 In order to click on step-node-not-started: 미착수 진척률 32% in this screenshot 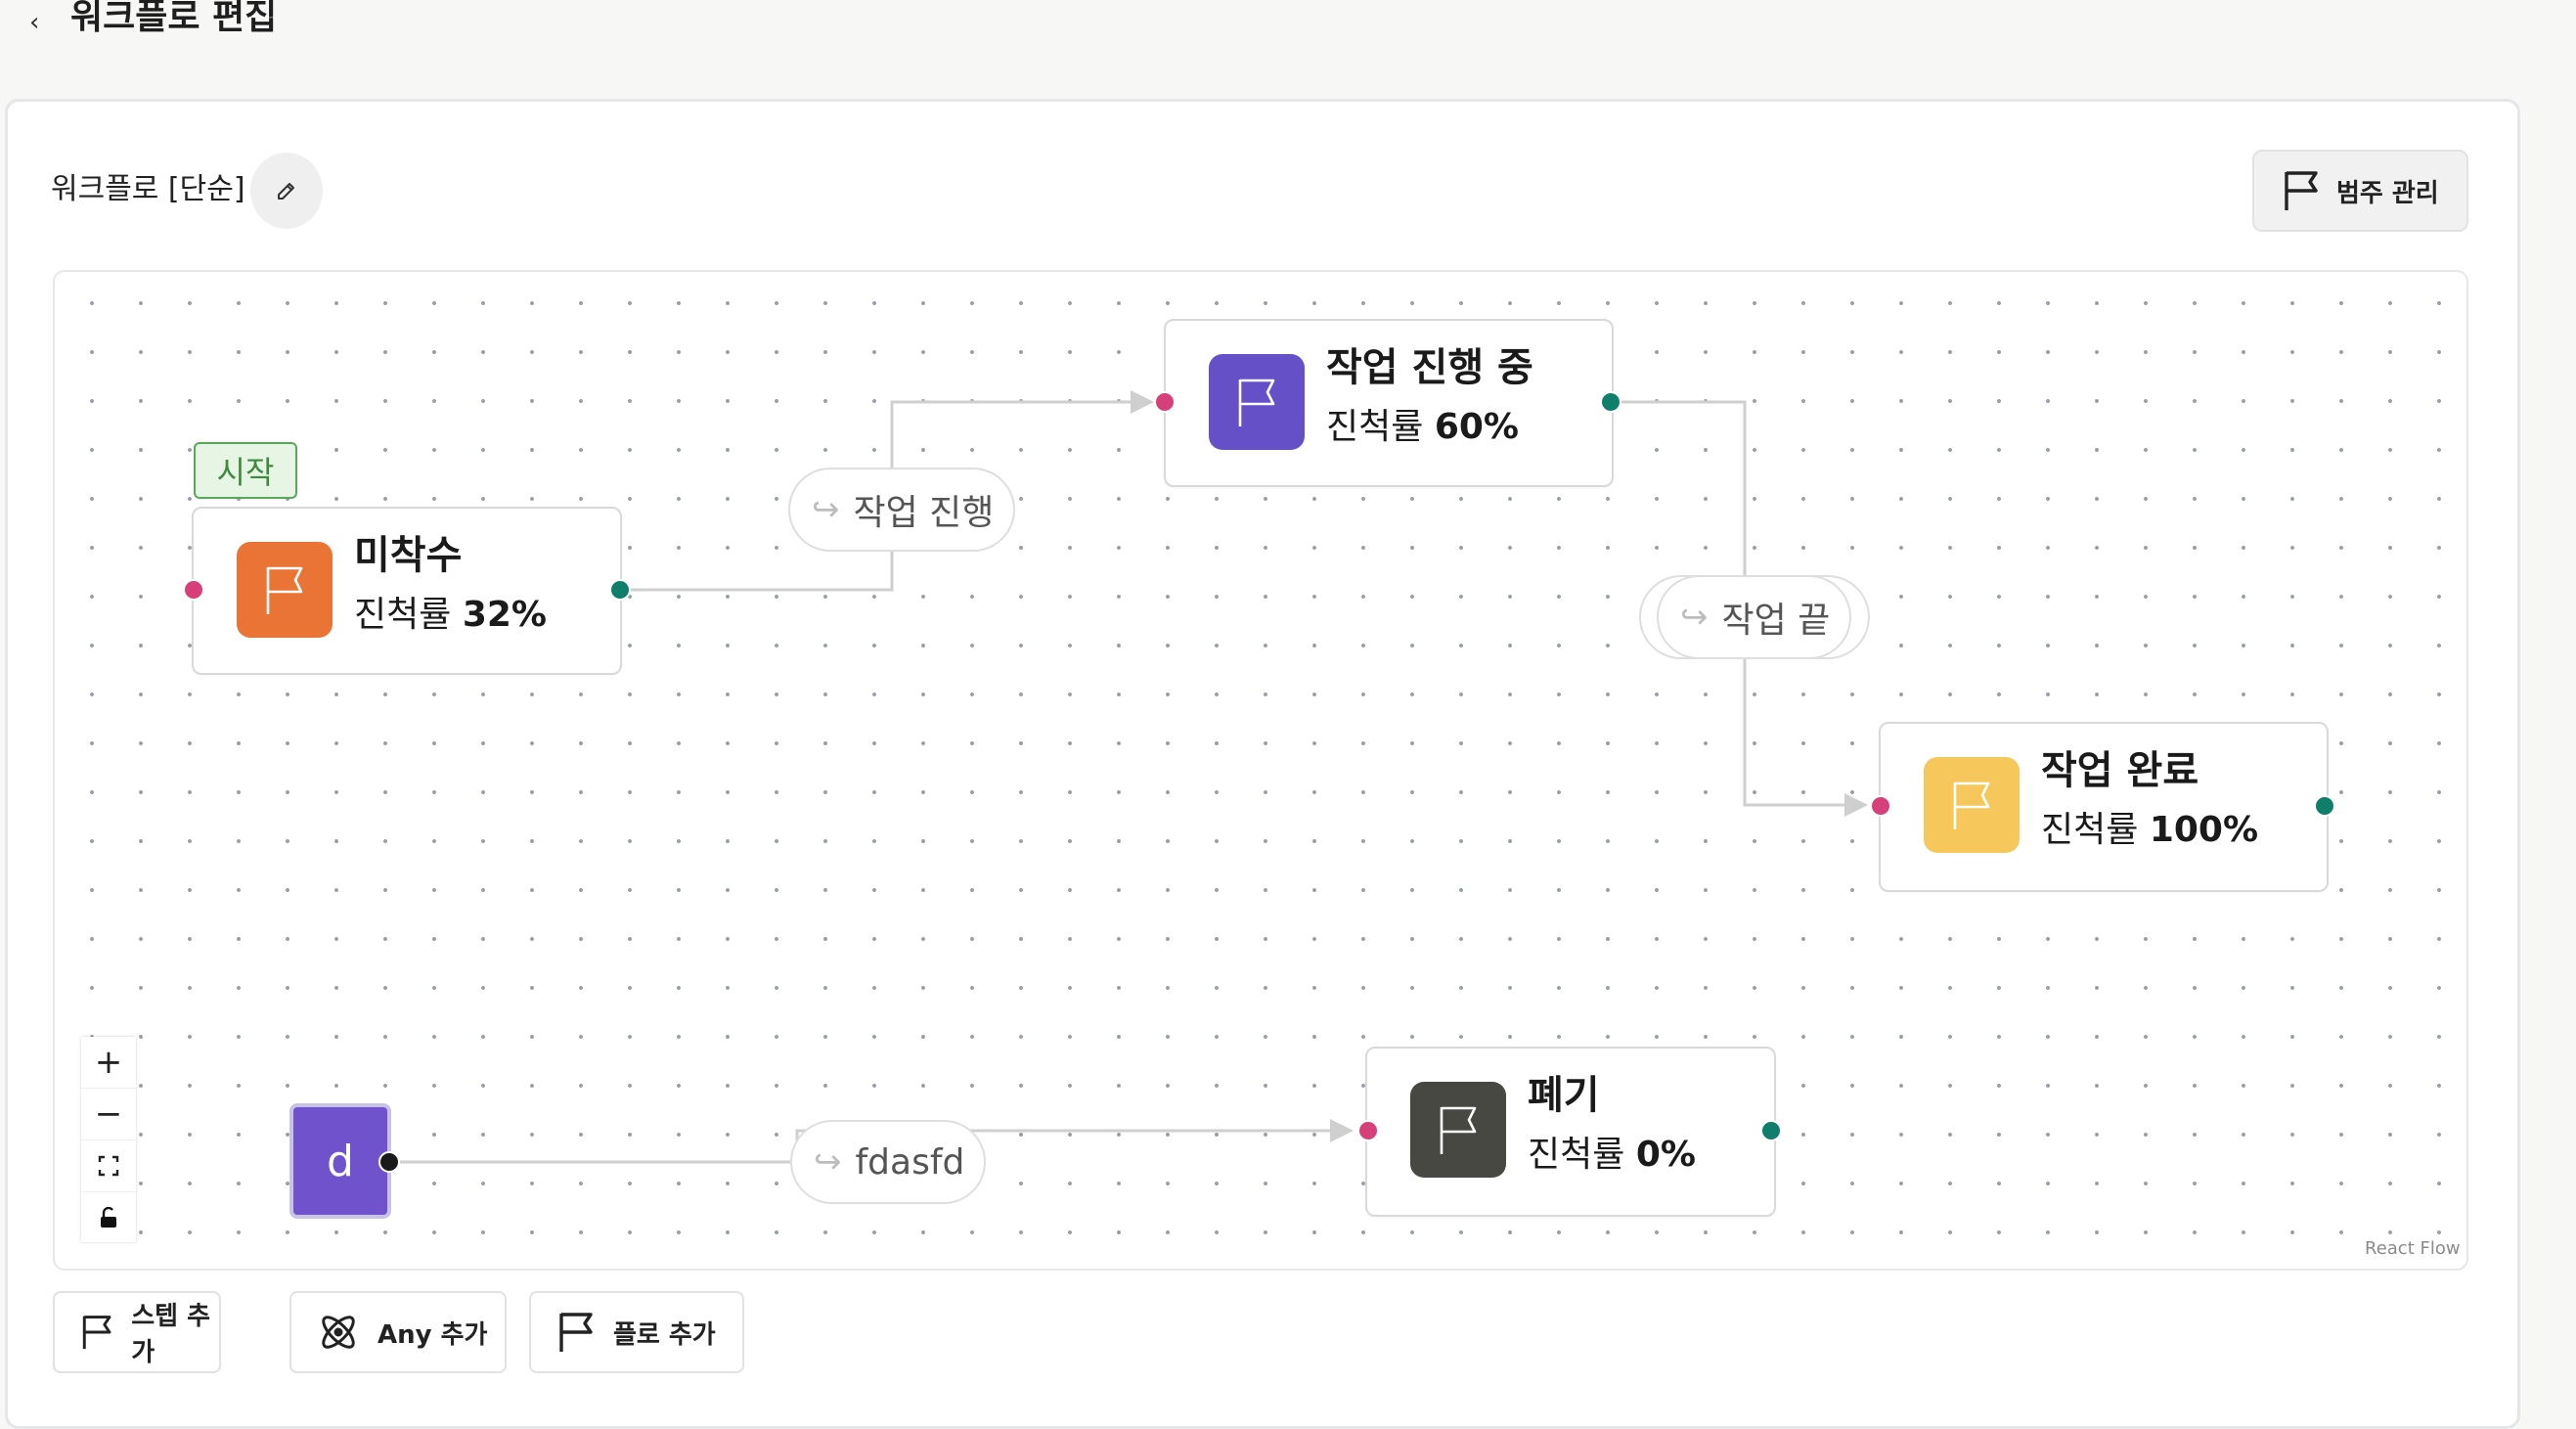, I will do `click(407, 591)`.